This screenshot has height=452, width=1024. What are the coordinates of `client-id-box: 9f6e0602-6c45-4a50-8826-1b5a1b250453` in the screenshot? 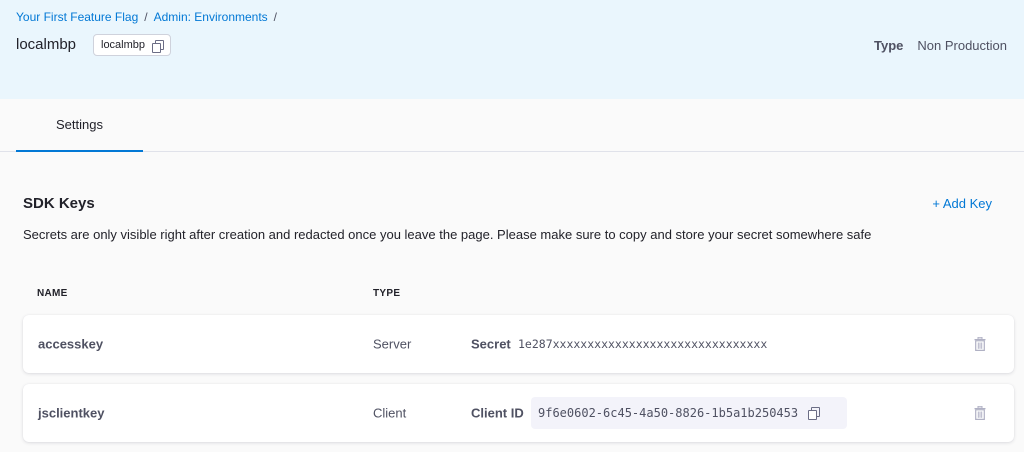 It's located at (689, 413).